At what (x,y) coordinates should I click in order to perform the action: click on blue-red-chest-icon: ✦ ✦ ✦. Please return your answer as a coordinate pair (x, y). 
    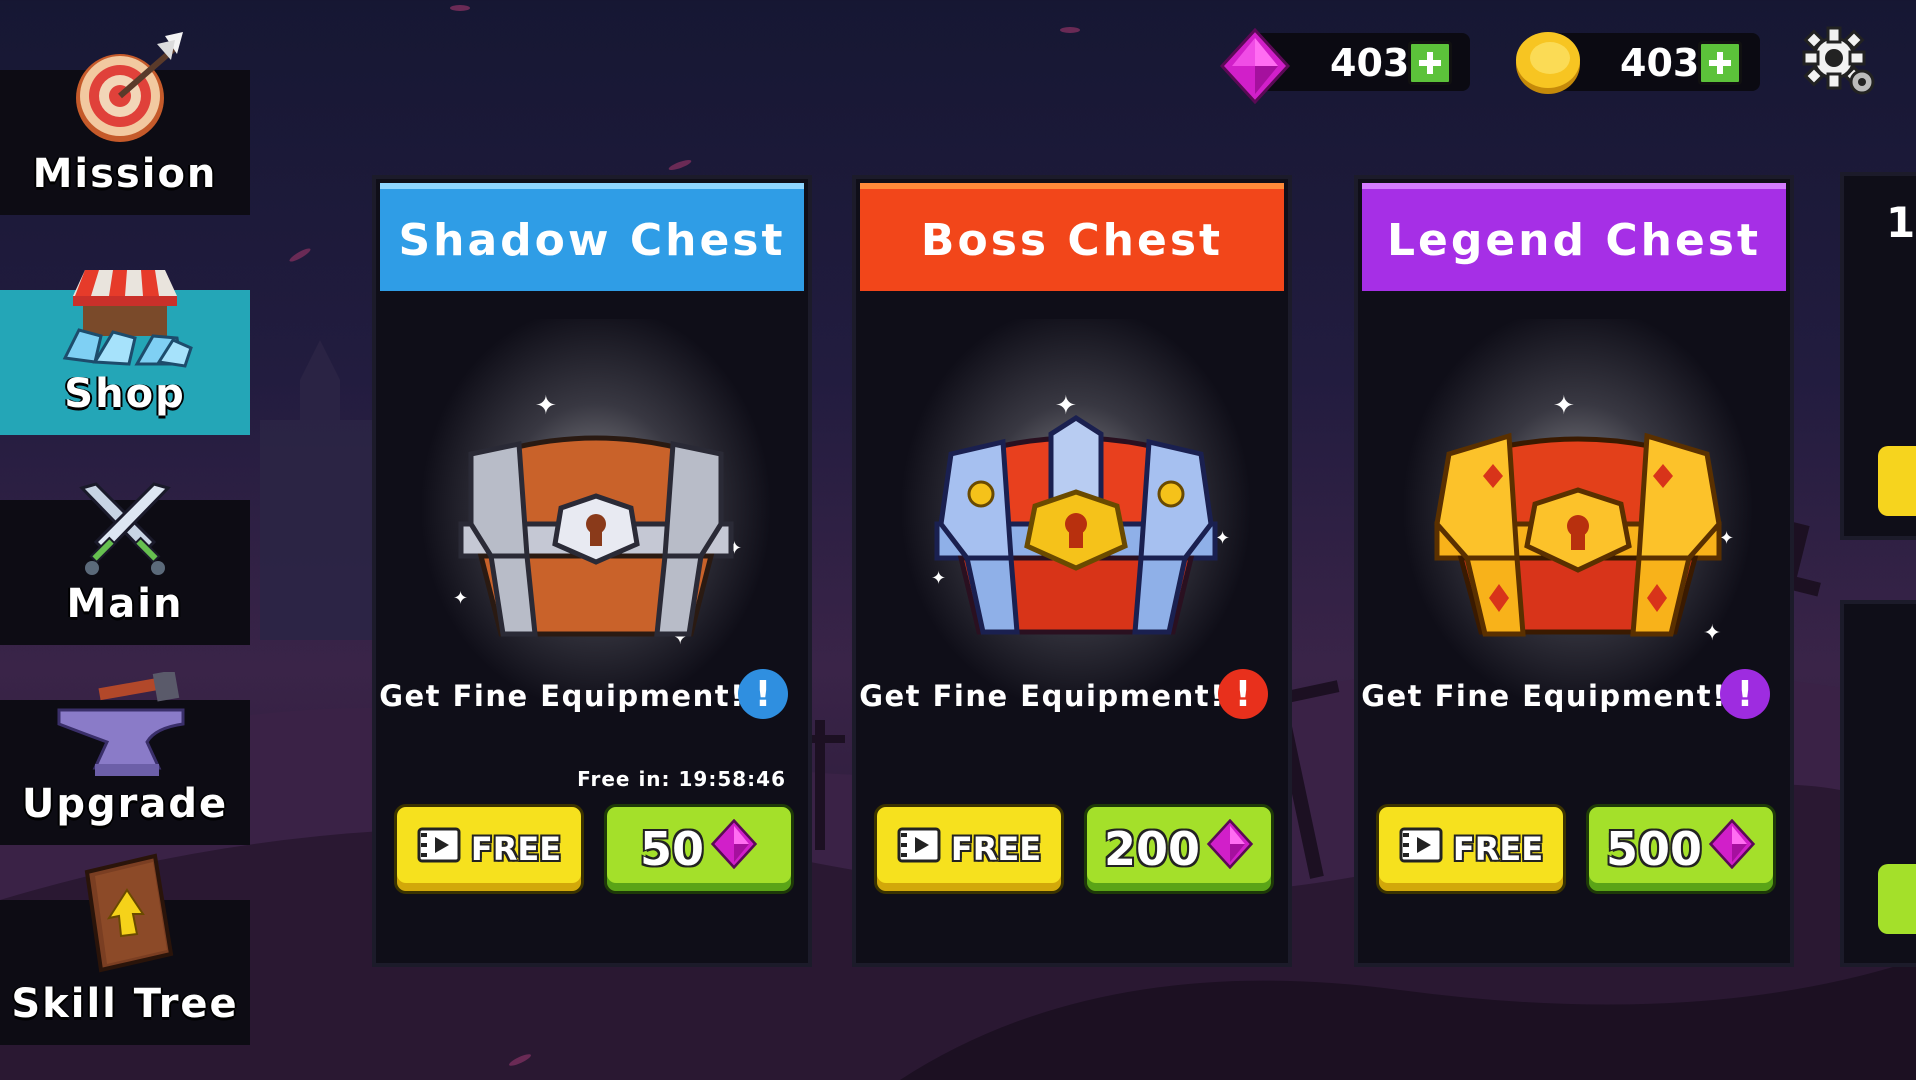
    Looking at the image, I should click on (1076, 521).